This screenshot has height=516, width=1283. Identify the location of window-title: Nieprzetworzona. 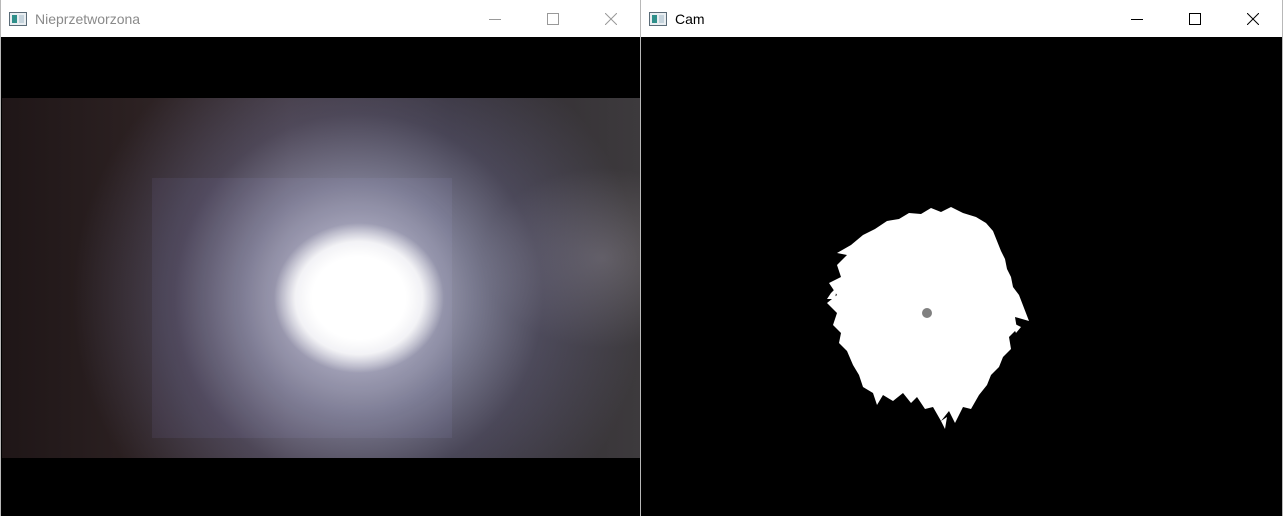
(88, 18).